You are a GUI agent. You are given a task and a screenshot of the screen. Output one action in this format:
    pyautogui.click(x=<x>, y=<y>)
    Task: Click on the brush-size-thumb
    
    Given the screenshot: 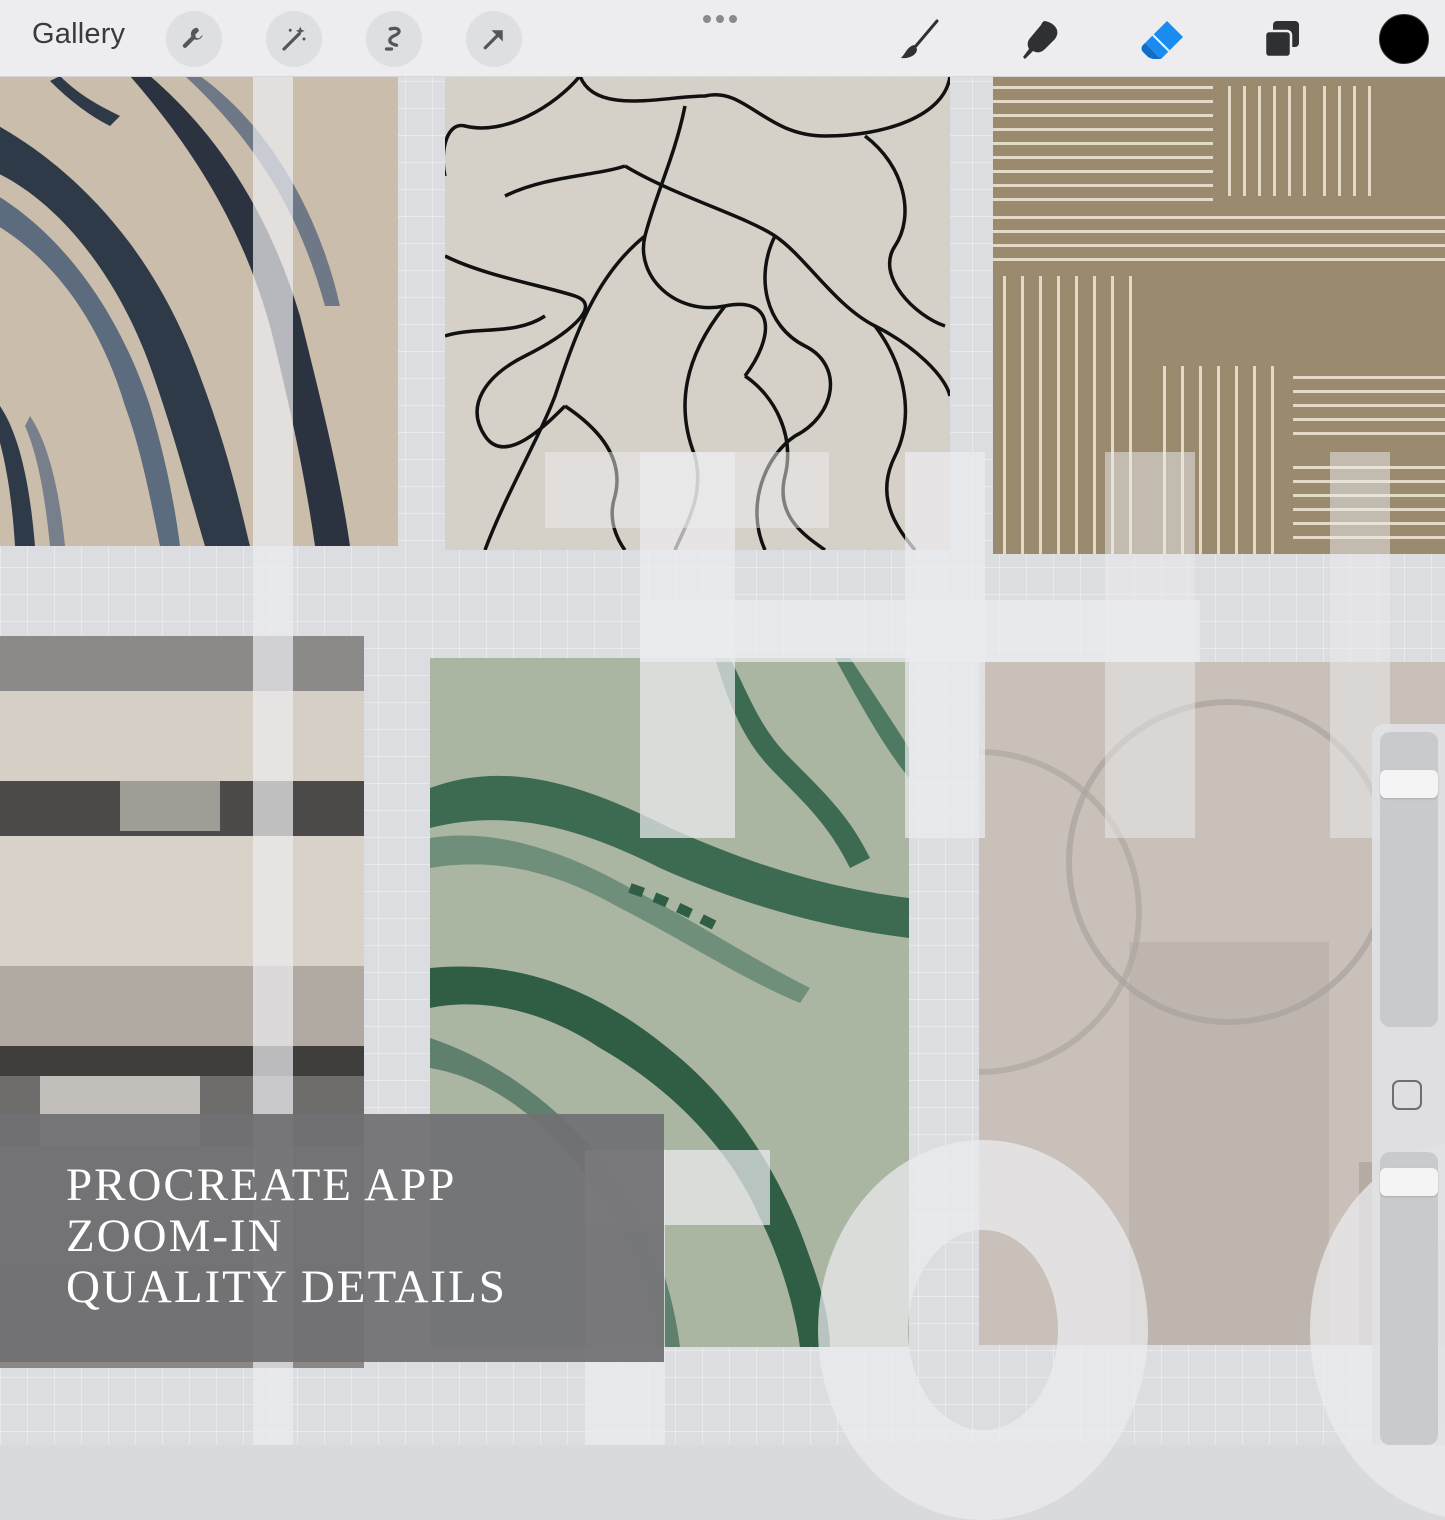 What is the action you would take?
    pyautogui.click(x=1409, y=784)
    